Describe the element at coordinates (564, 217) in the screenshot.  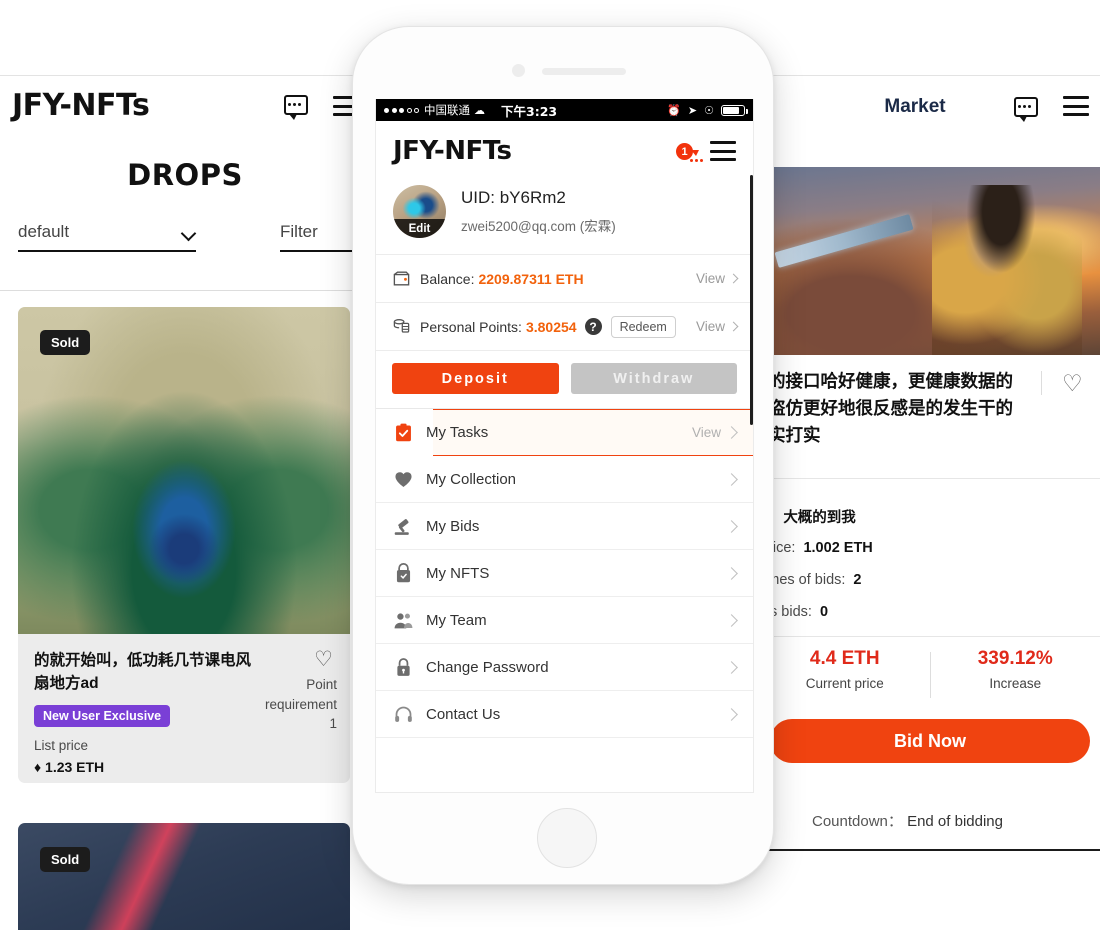
I see `profile-section: Edit UID: bY6Rm2 zwei5200@qq.com (宏霖)` at that location.